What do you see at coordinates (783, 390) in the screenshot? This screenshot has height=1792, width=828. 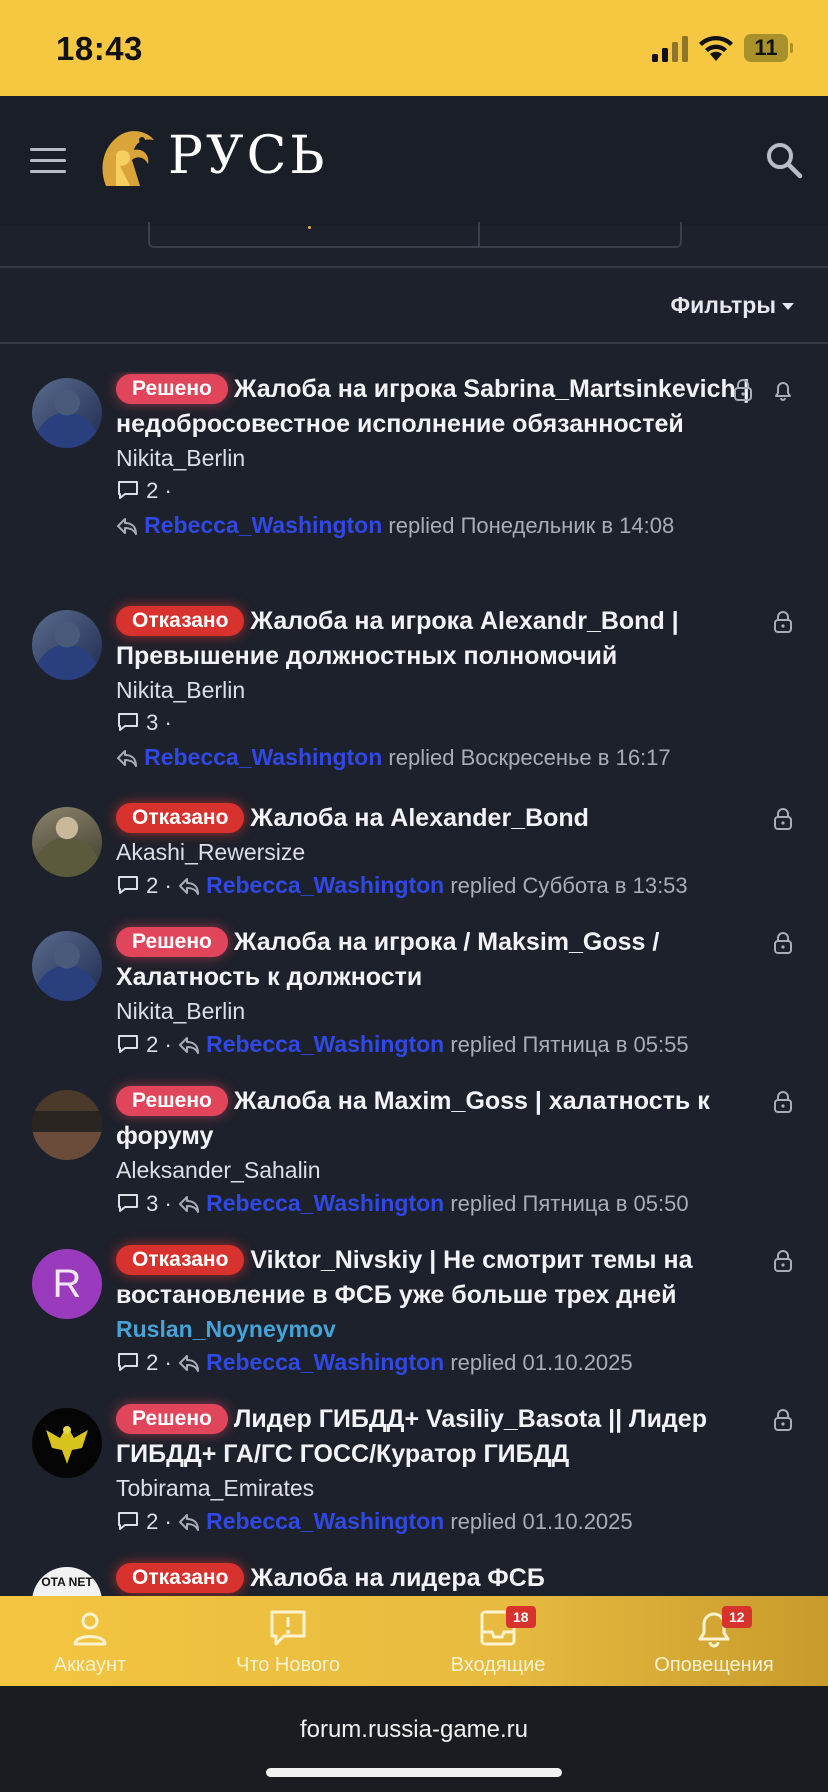 I see `bell-icon` at bounding box center [783, 390].